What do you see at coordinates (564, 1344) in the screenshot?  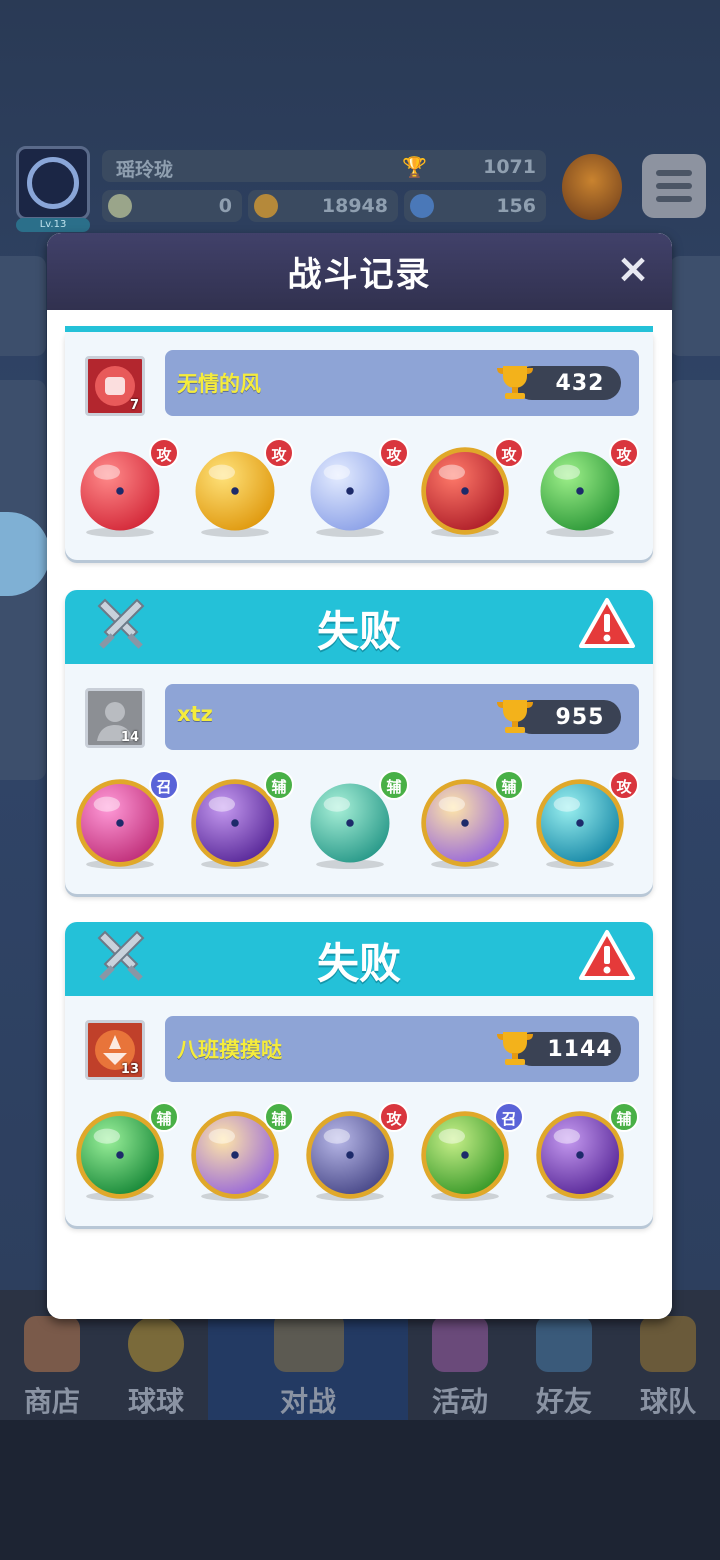 I see `friends-icon` at bounding box center [564, 1344].